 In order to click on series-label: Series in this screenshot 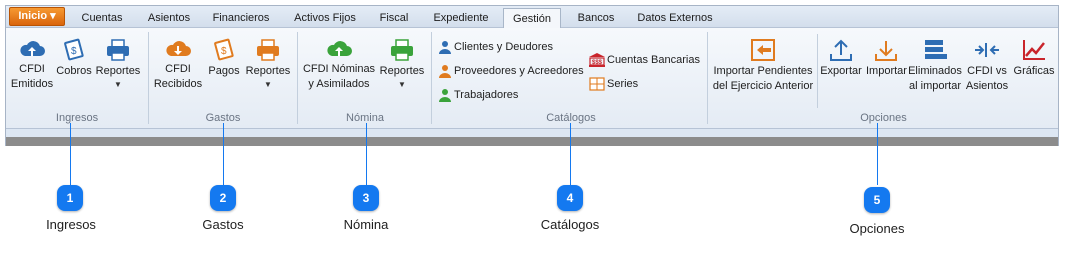, I will do `click(623, 84)`.